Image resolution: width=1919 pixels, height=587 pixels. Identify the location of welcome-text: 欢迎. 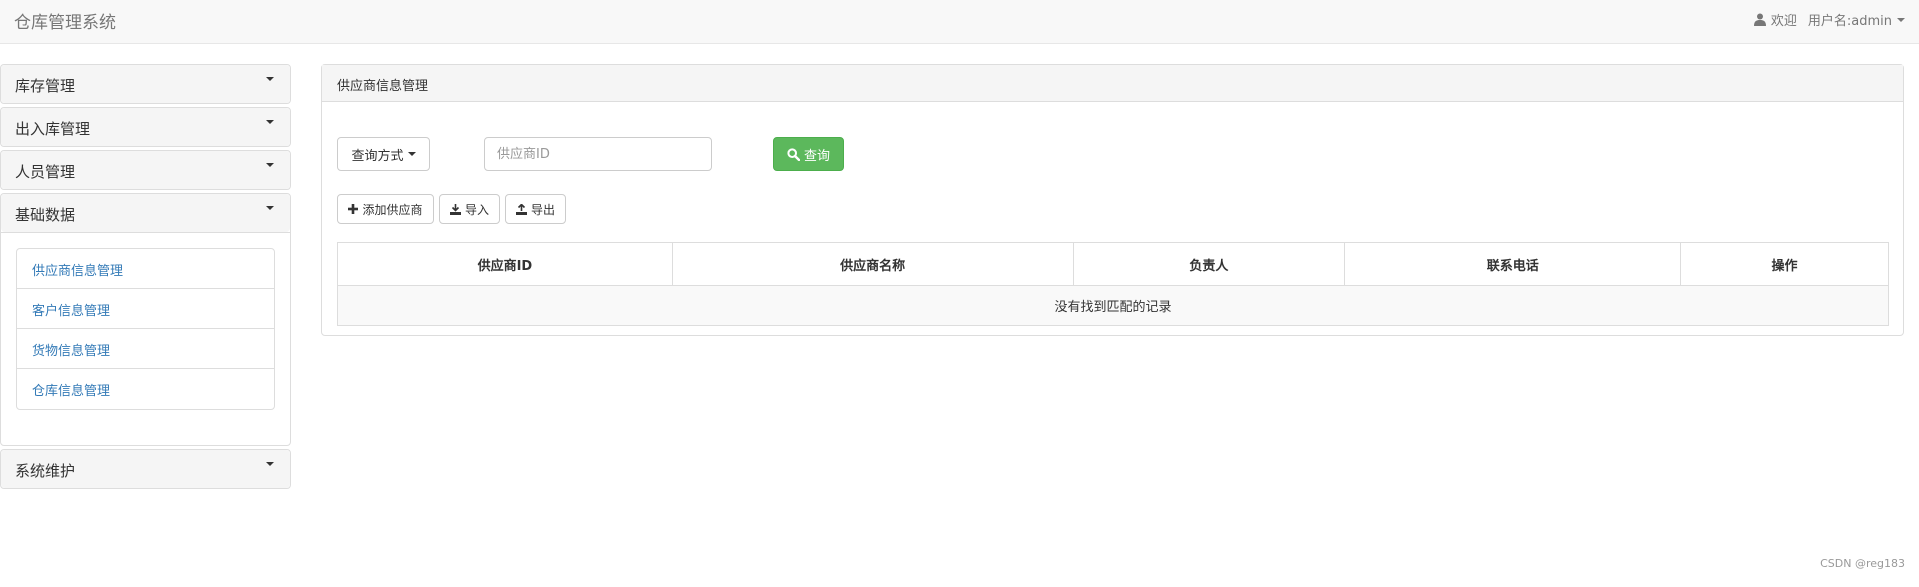
(1783, 21).